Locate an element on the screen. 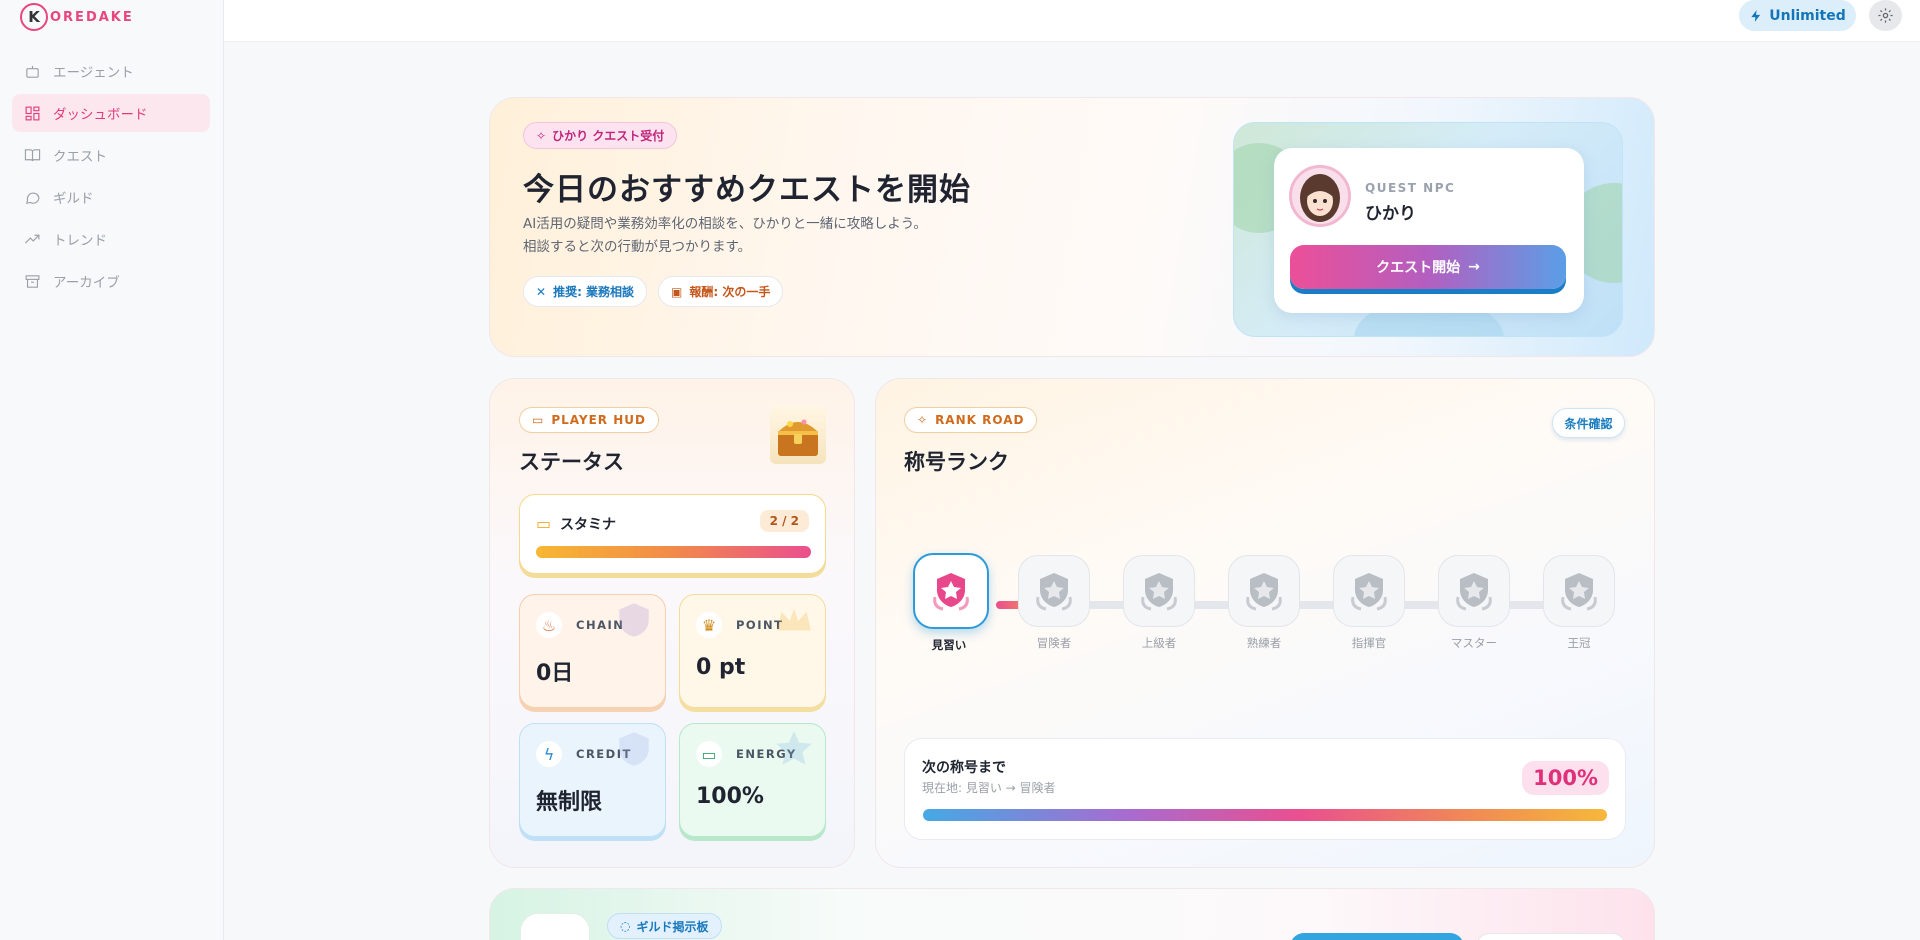 The width and height of the screenshot is (1920, 940). brand-logo: K OREDAKE is located at coordinates (77, 17).